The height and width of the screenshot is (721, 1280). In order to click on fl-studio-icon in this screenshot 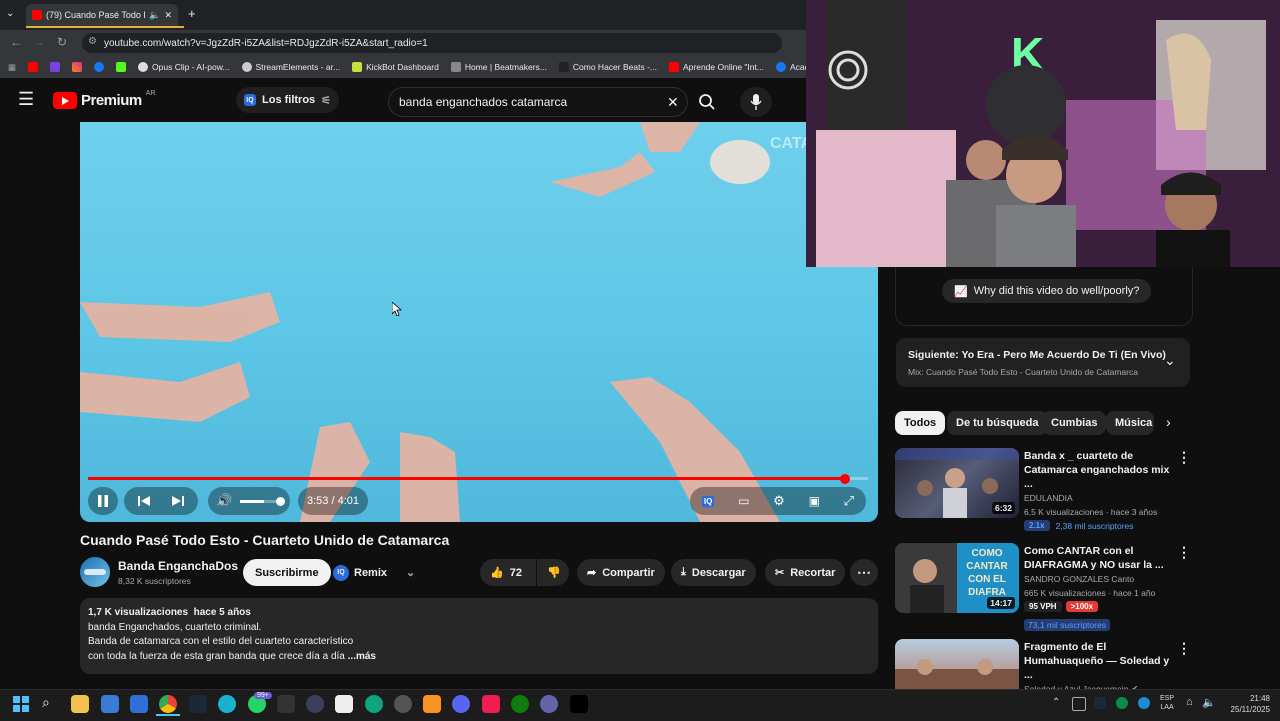, I will do `click(432, 704)`.